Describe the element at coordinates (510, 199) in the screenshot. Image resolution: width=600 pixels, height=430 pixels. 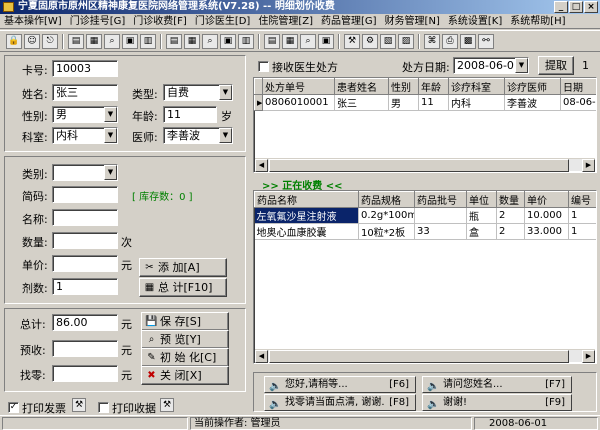
I see `column-header: 数量` at that location.